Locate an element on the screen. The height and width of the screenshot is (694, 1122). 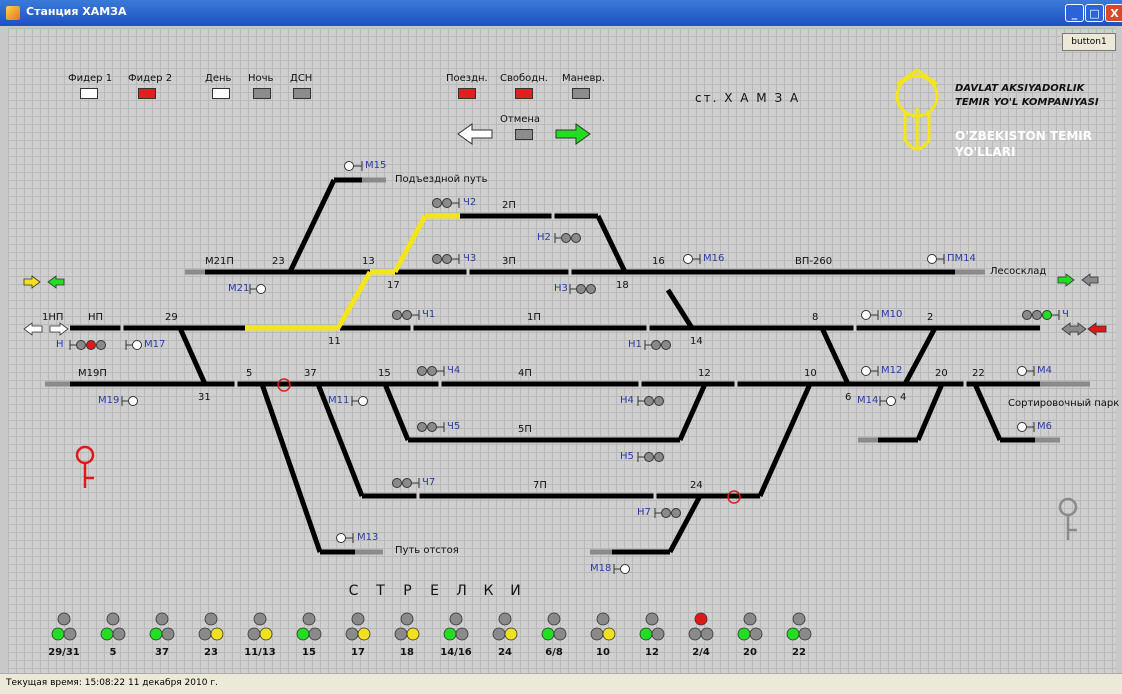
arrow-left-red-icon is located at coordinates (1097, 329).